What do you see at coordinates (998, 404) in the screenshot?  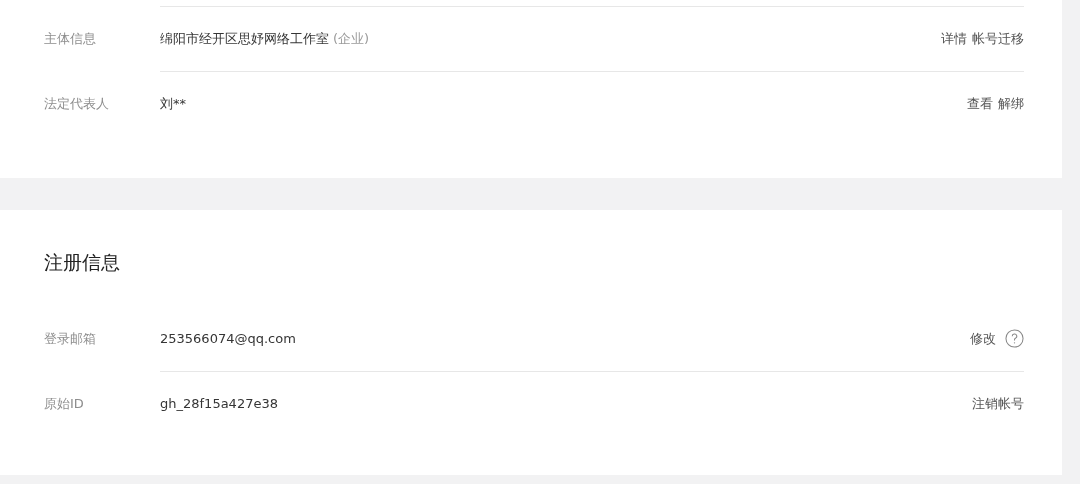 I see `action-link: 注销帐号` at bounding box center [998, 404].